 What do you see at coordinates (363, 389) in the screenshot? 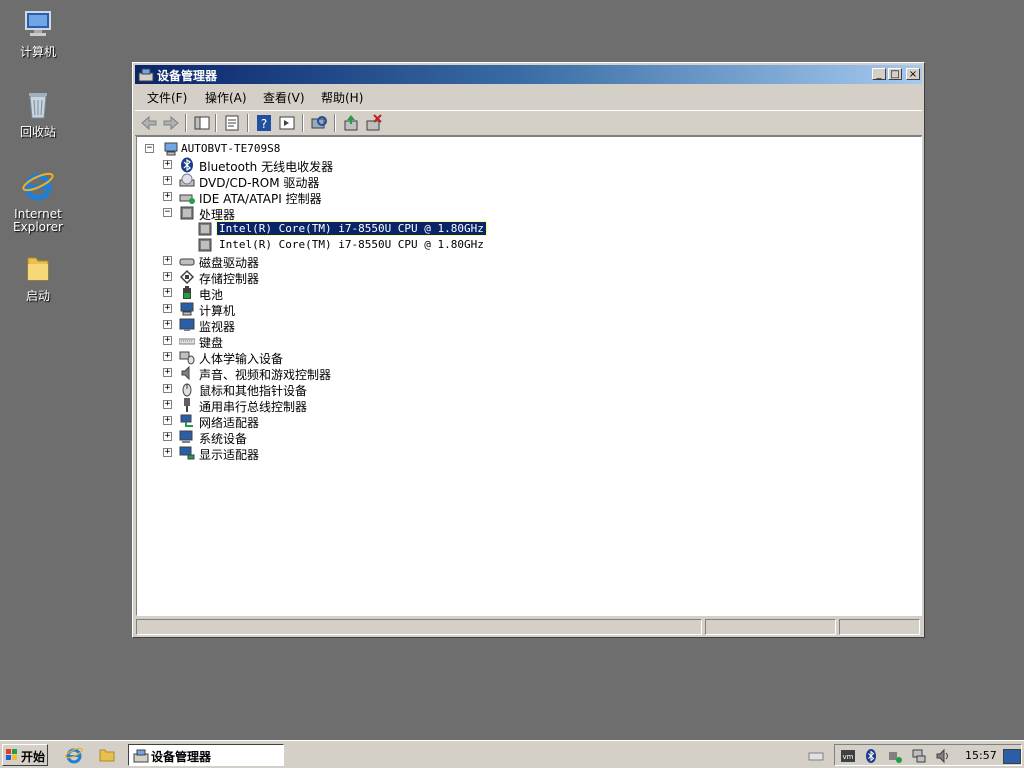
I see `tree-node-mouse: + 鼠标和其他指针设备` at bounding box center [363, 389].